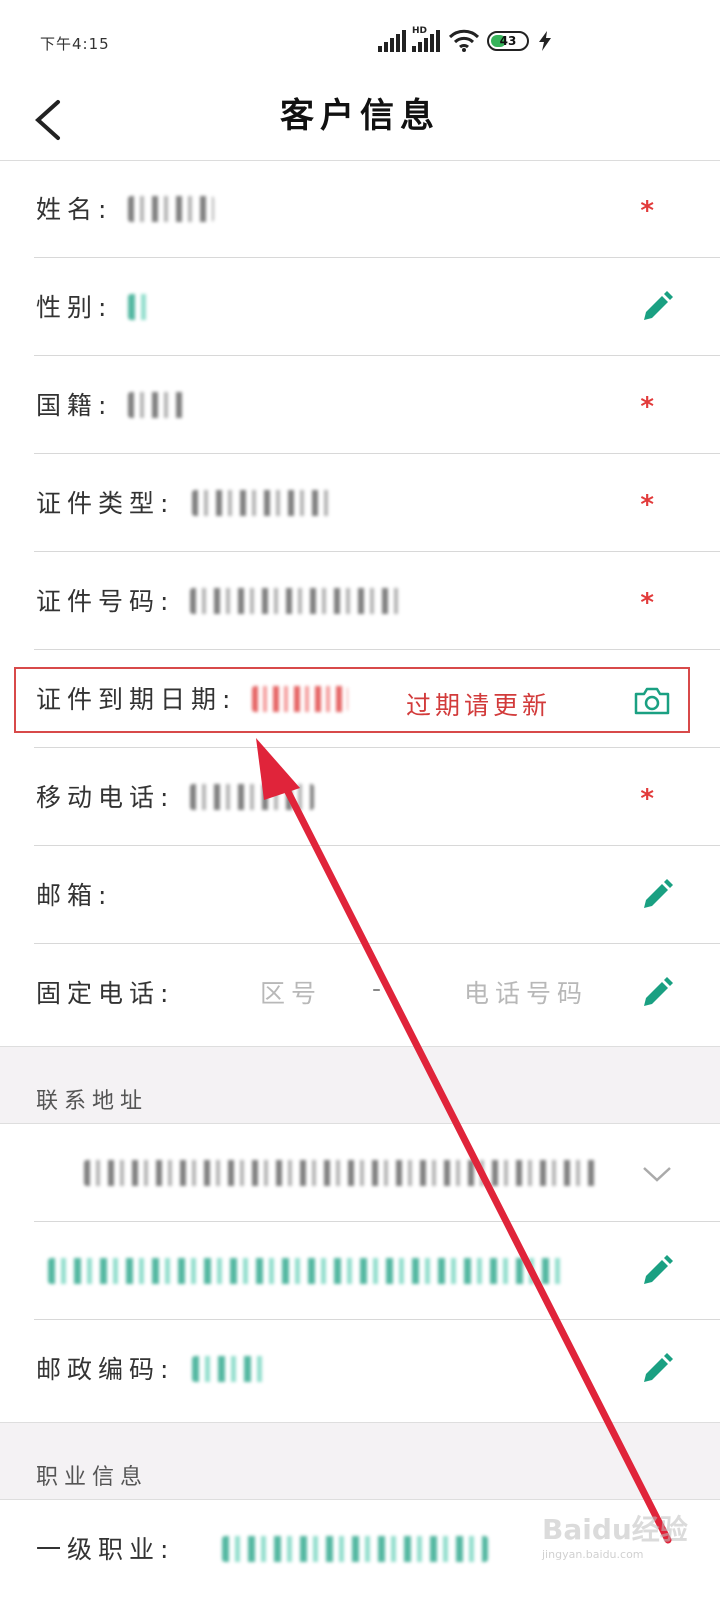 This screenshot has width=720, height=1600. What do you see at coordinates (426, 41) in the screenshot?
I see `cellular-signal-2-icon` at bounding box center [426, 41].